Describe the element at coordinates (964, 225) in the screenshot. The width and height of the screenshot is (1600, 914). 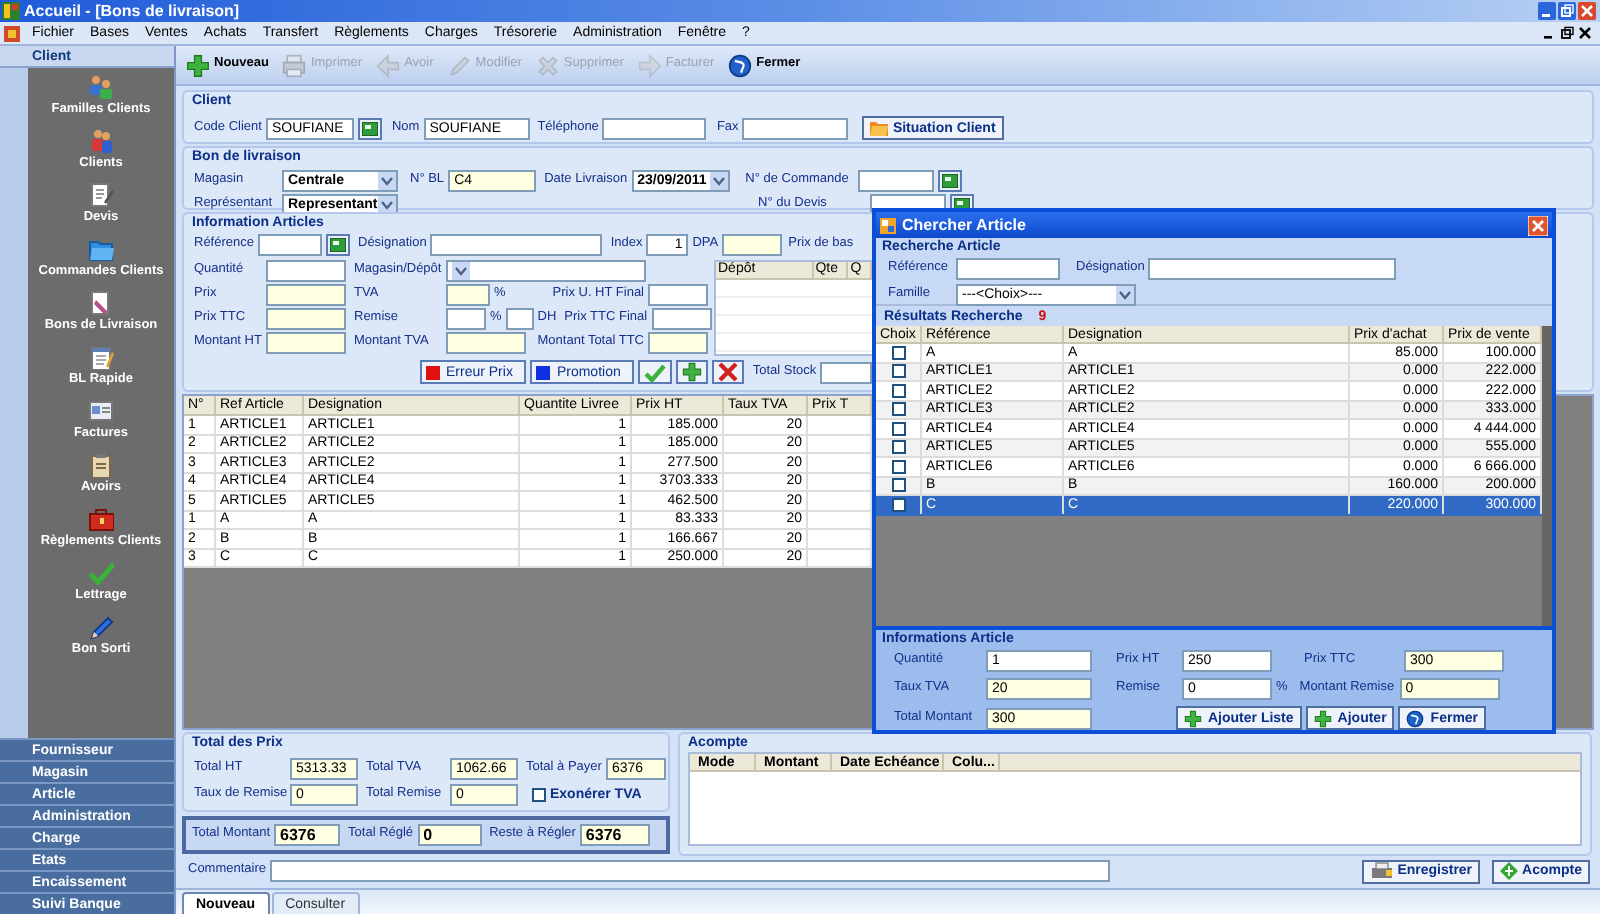
I see `dialog-title: Chercher Article` at that location.